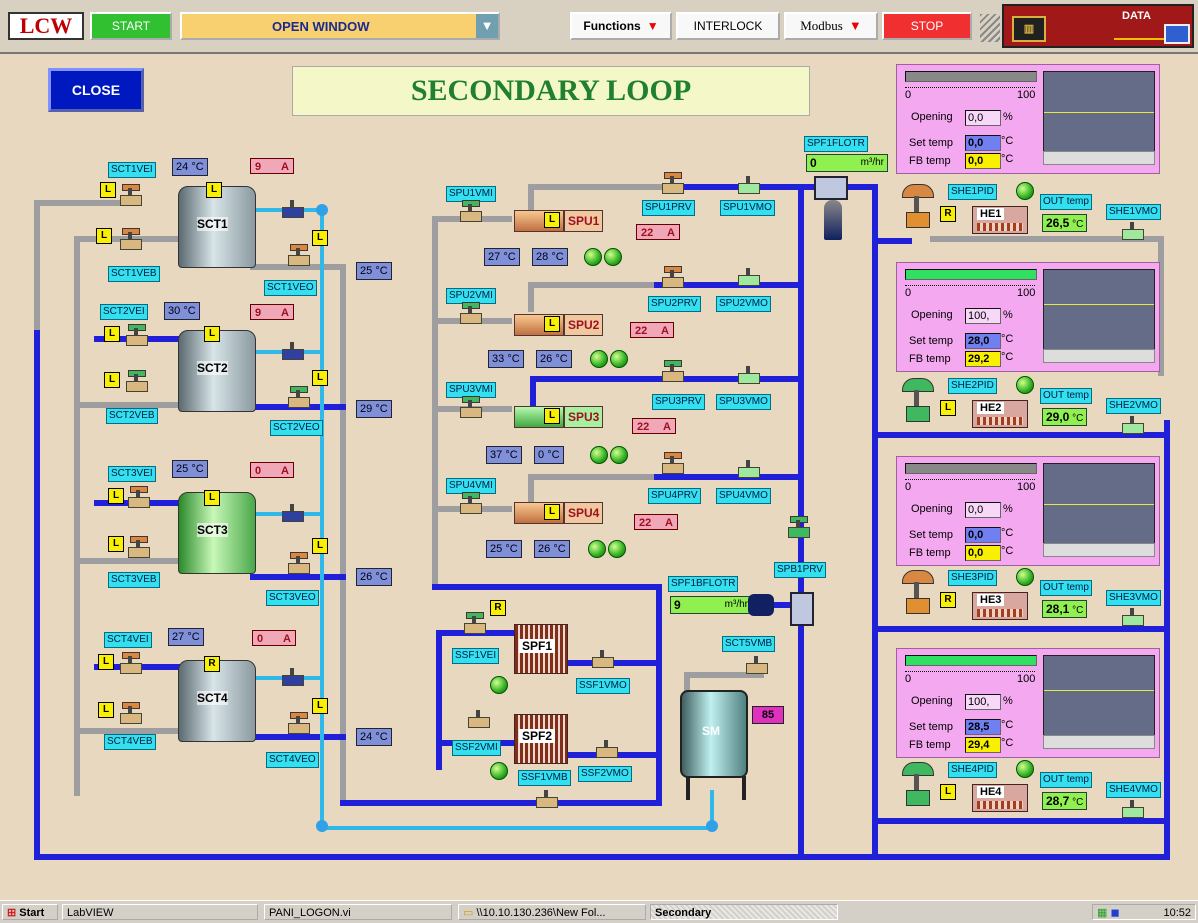 Image resolution: width=1198 pixels, height=923 pixels. I want to click on spu1-vmo-valve, so click(748, 185).